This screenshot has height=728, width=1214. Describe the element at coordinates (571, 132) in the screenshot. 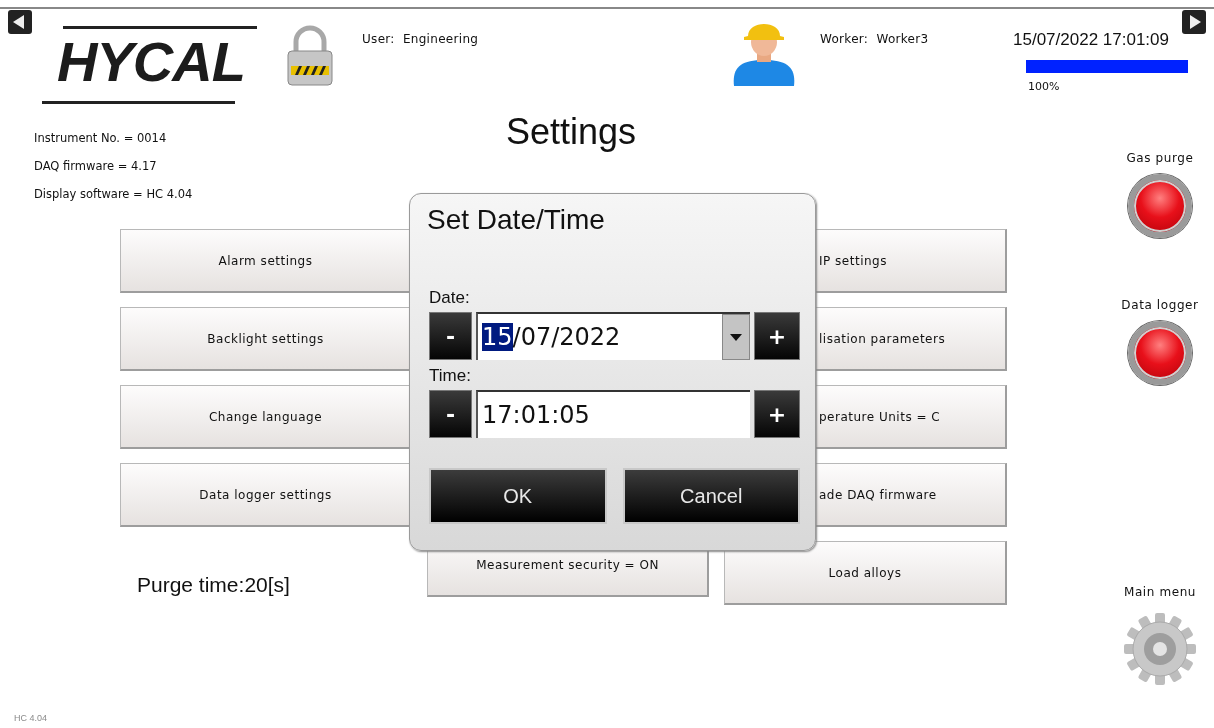

I see `page-title: Settings` at that location.